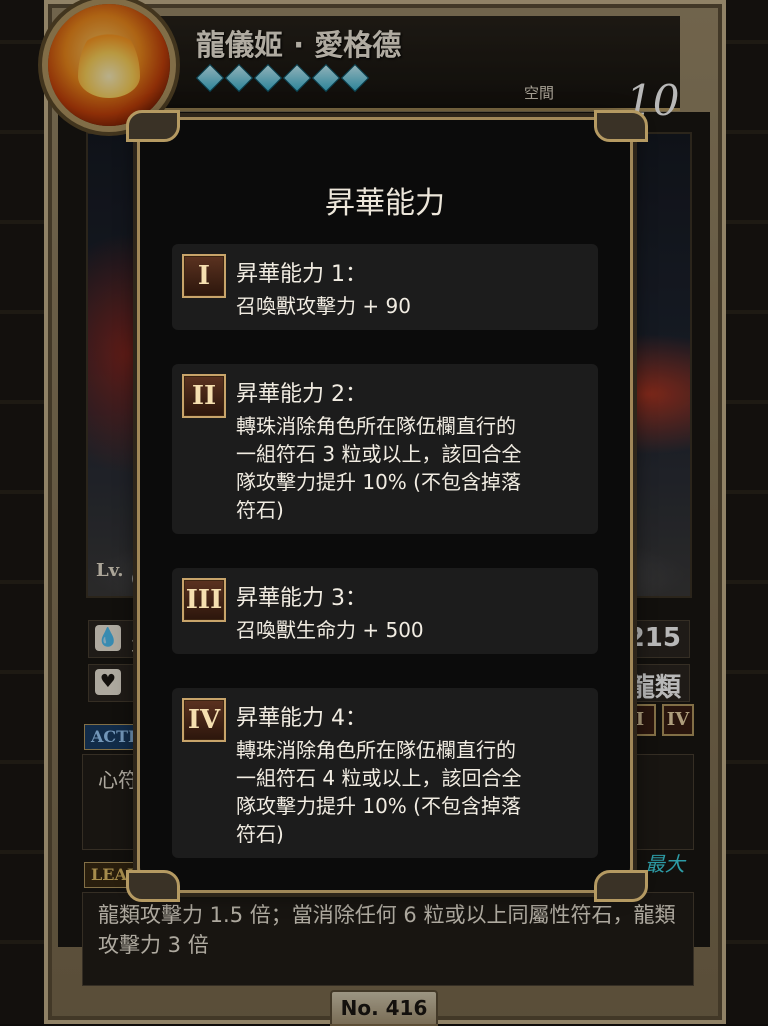 This screenshot has width=768, height=1026. Describe the element at coordinates (330, 630) in the screenshot. I see `ability-description: 召喚獸生命力 + 500` at that location.